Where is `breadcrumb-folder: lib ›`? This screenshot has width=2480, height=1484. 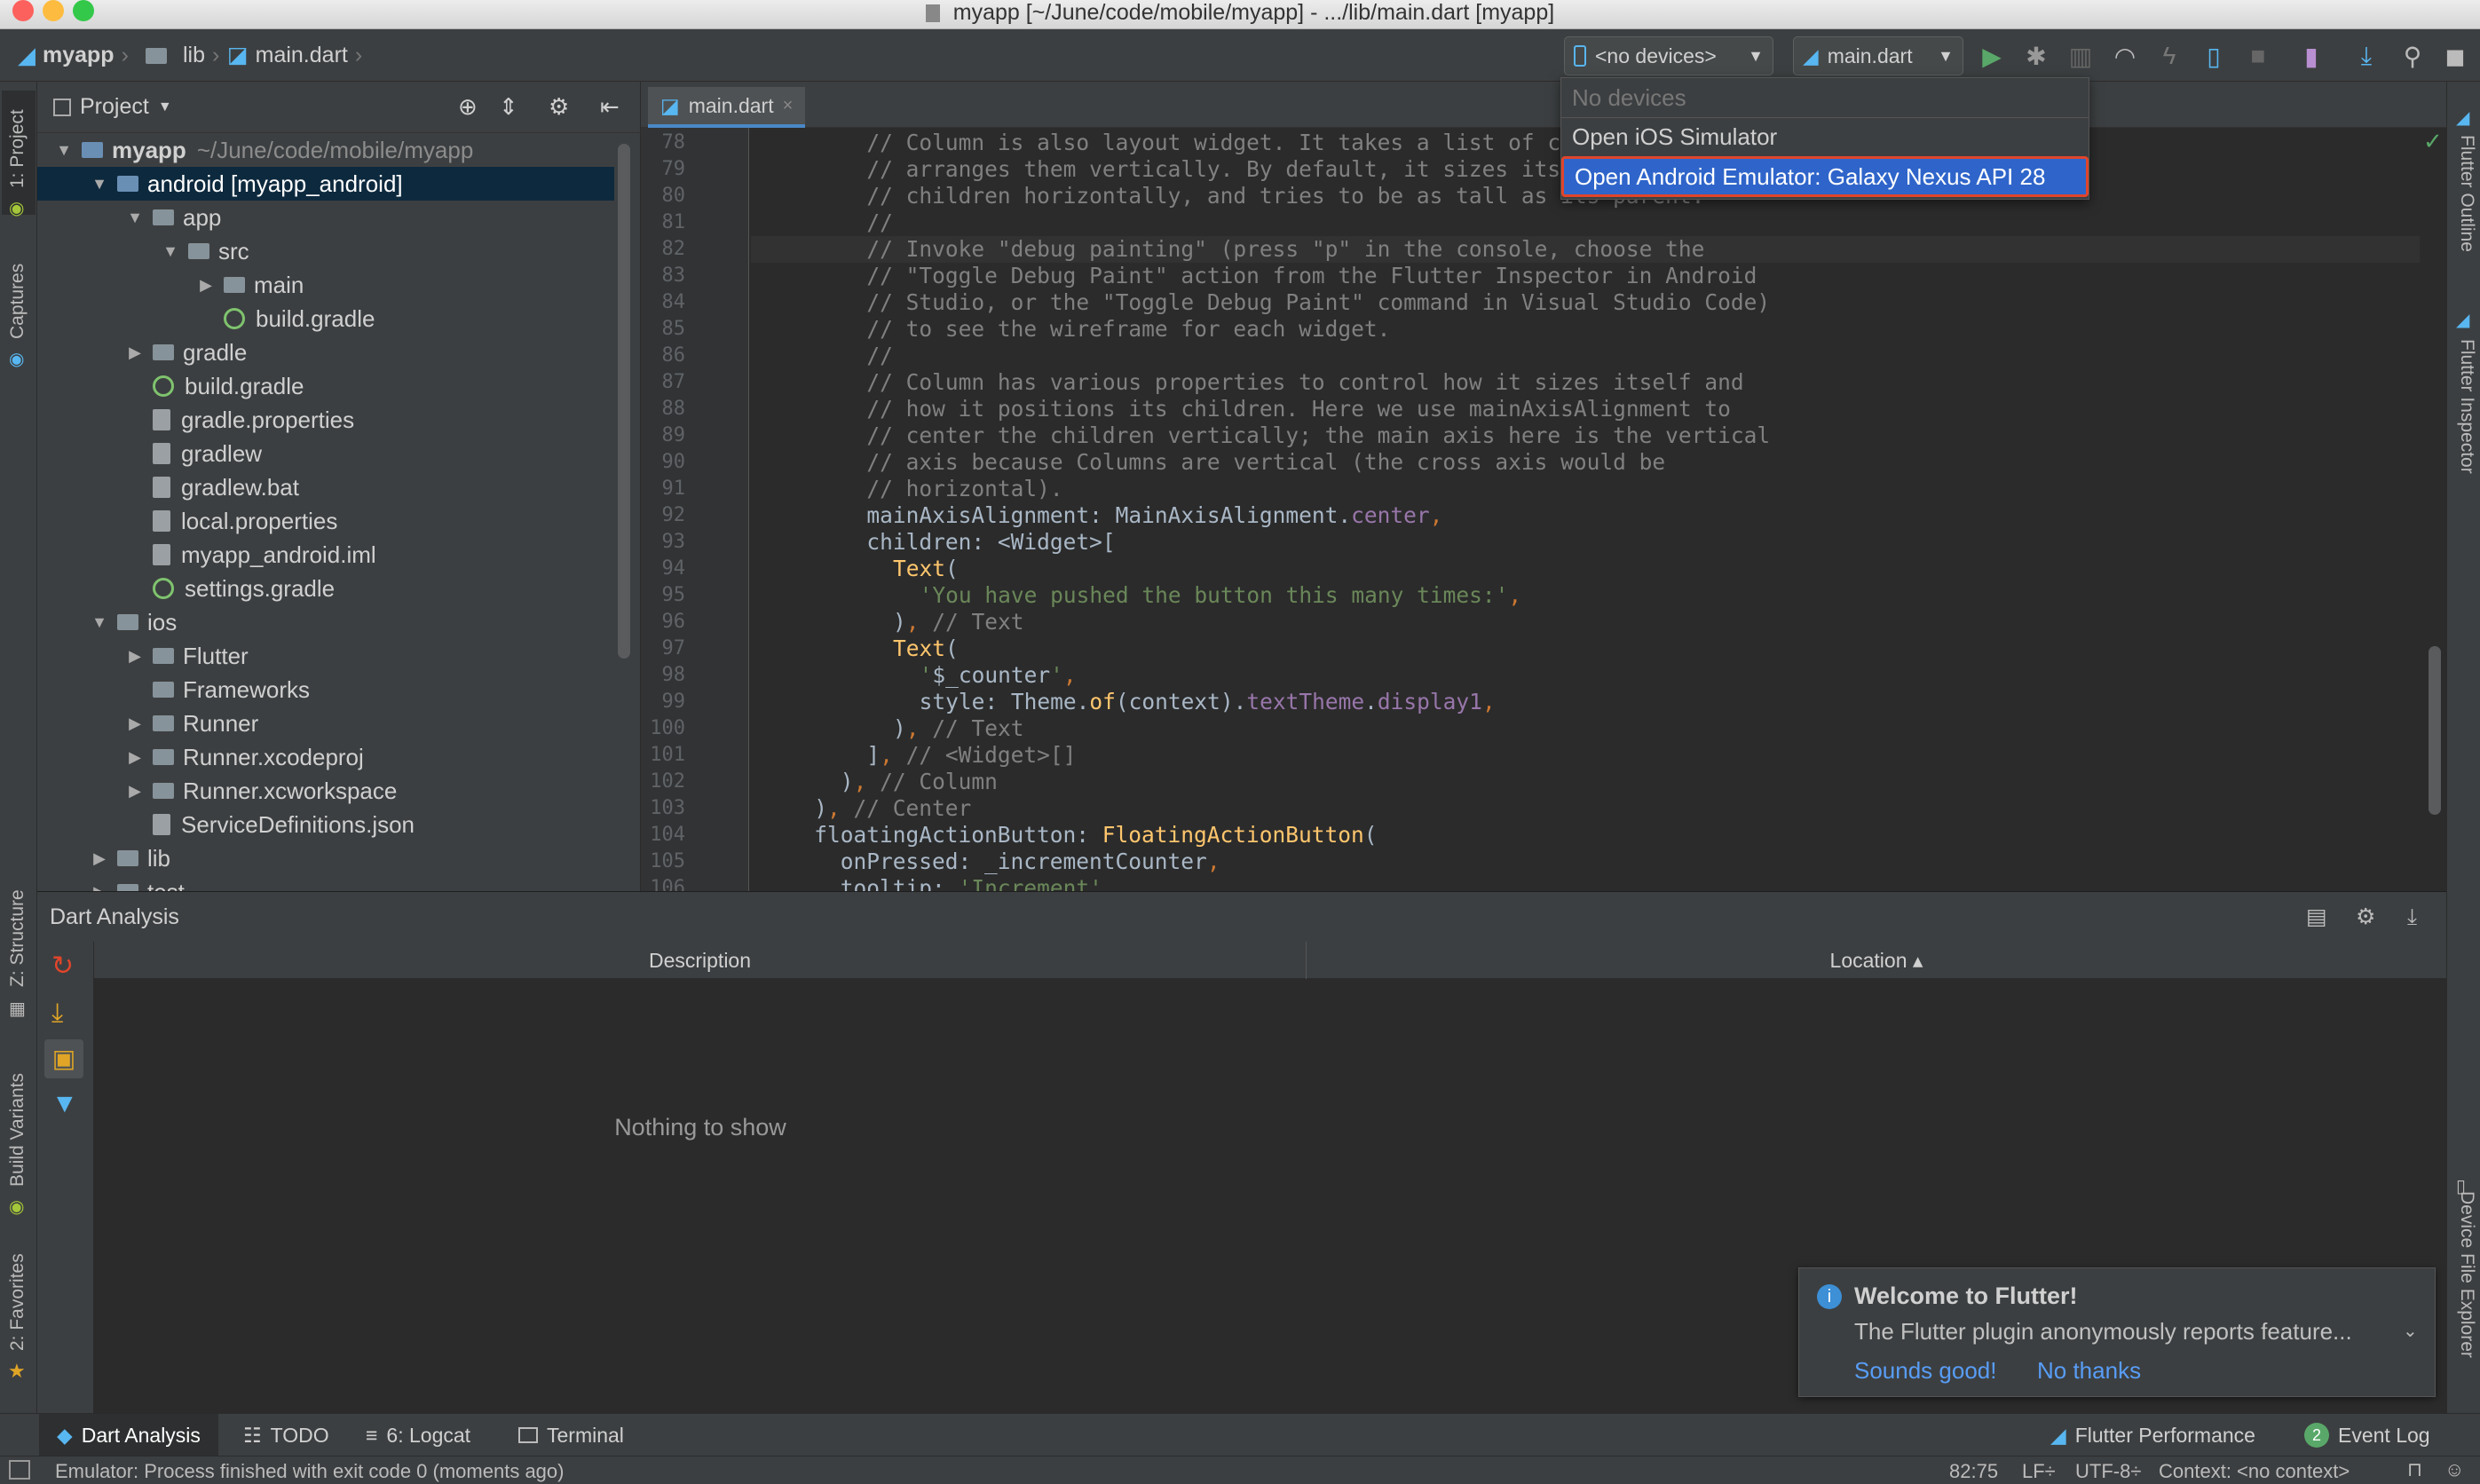 breadcrumb-folder: lib › is located at coordinates (183, 56).